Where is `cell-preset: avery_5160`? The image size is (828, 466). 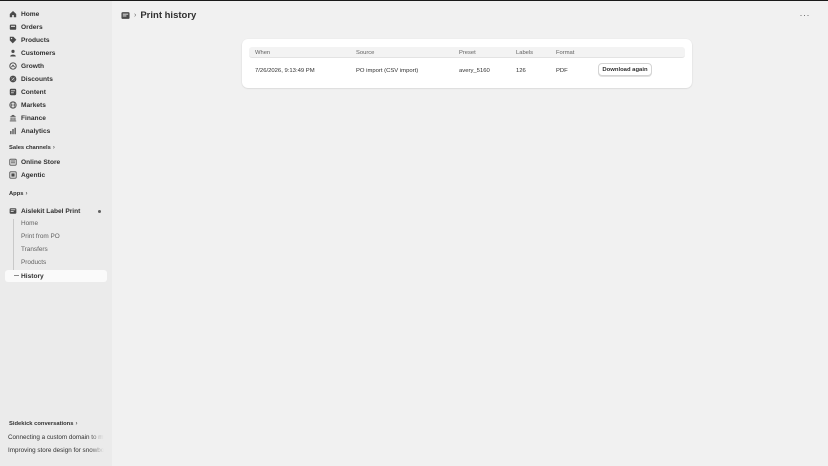 cell-preset: avery_5160 is located at coordinates (474, 71).